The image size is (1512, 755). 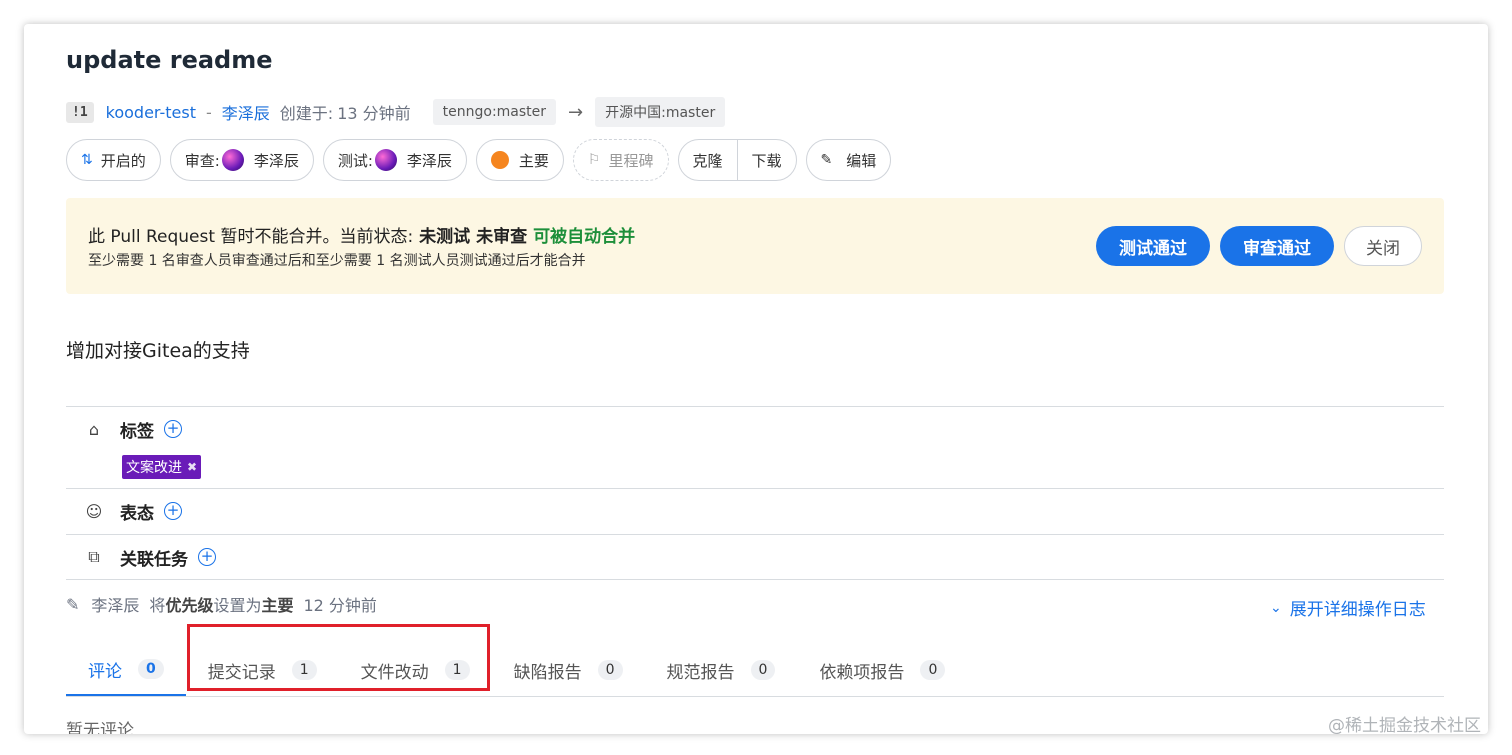 I want to click on priority-dot-icon, so click(x=499, y=160).